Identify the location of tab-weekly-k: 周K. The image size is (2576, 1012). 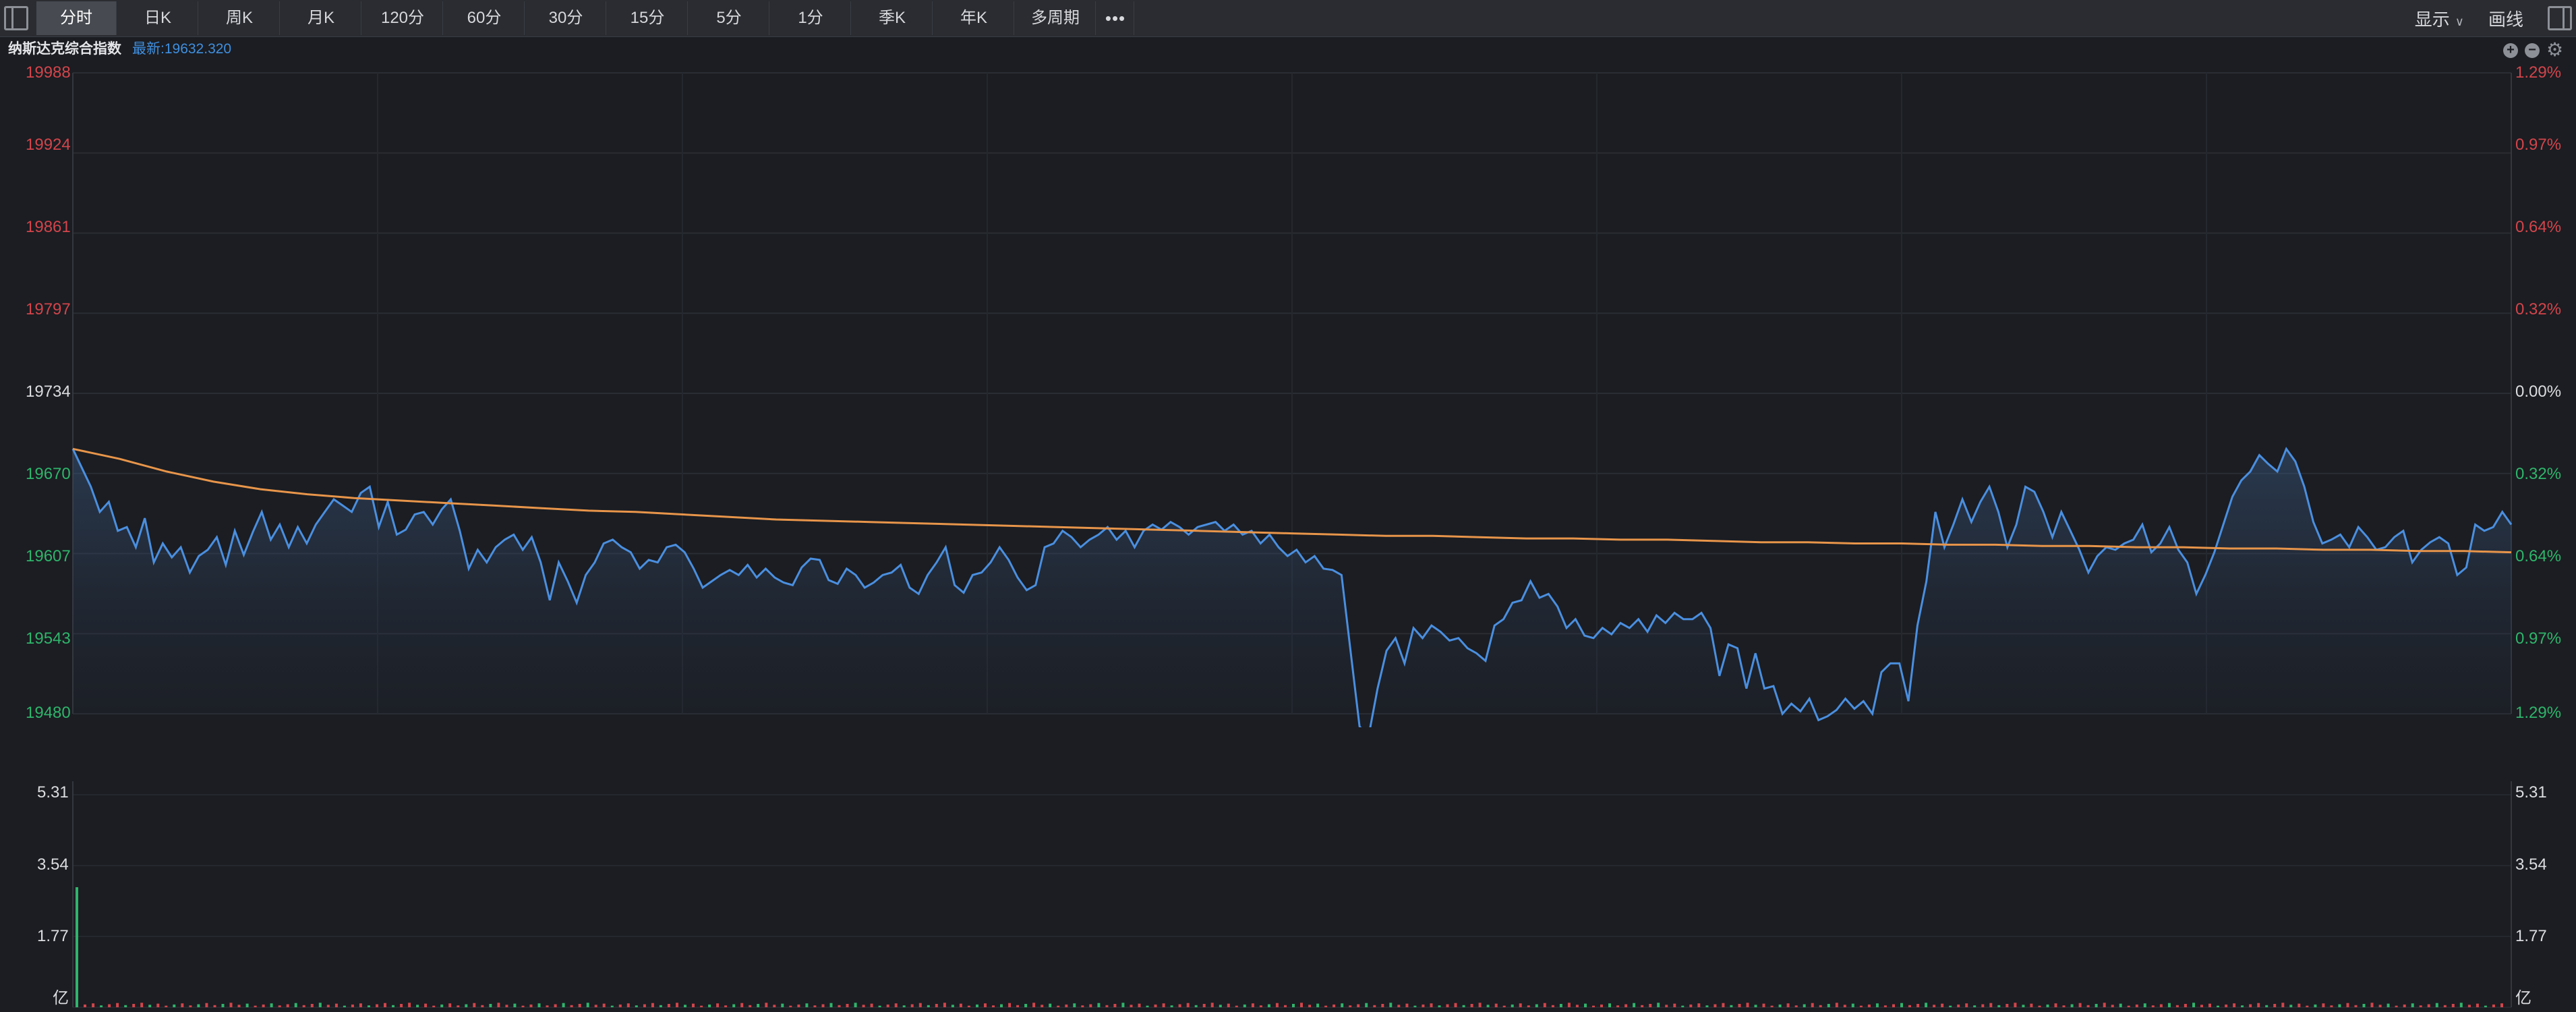
(240, 18).